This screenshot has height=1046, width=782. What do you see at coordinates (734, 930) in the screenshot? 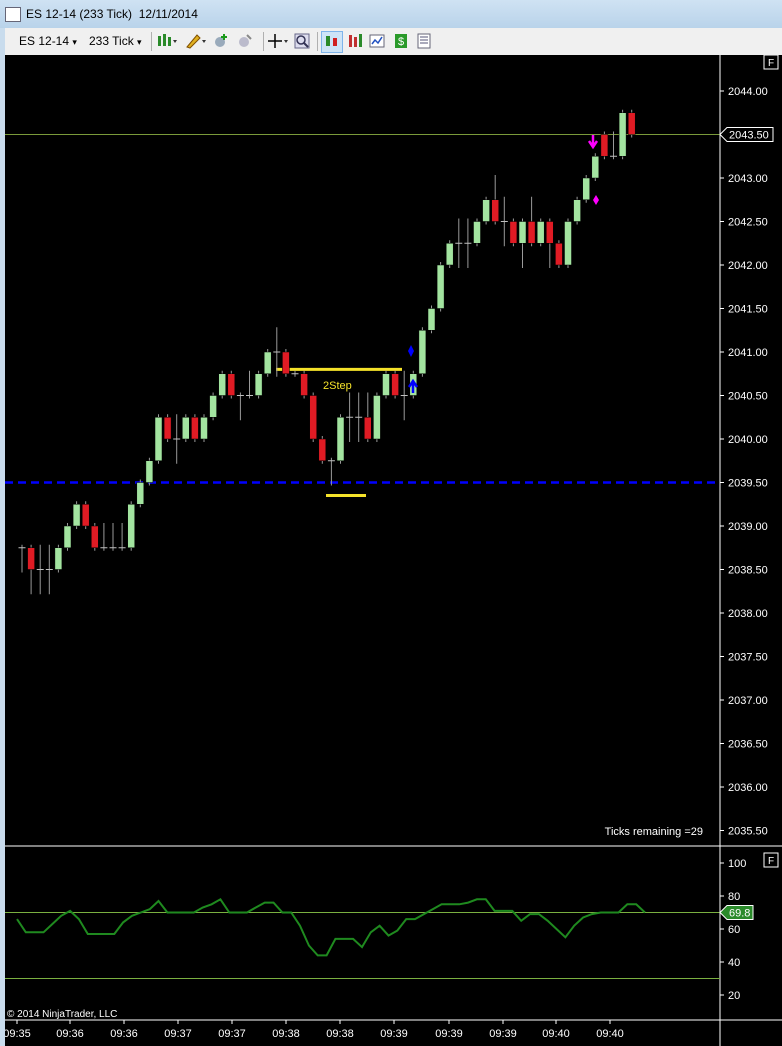
I see `indicator-axis-label: 60` at bounding box center [734, 930].